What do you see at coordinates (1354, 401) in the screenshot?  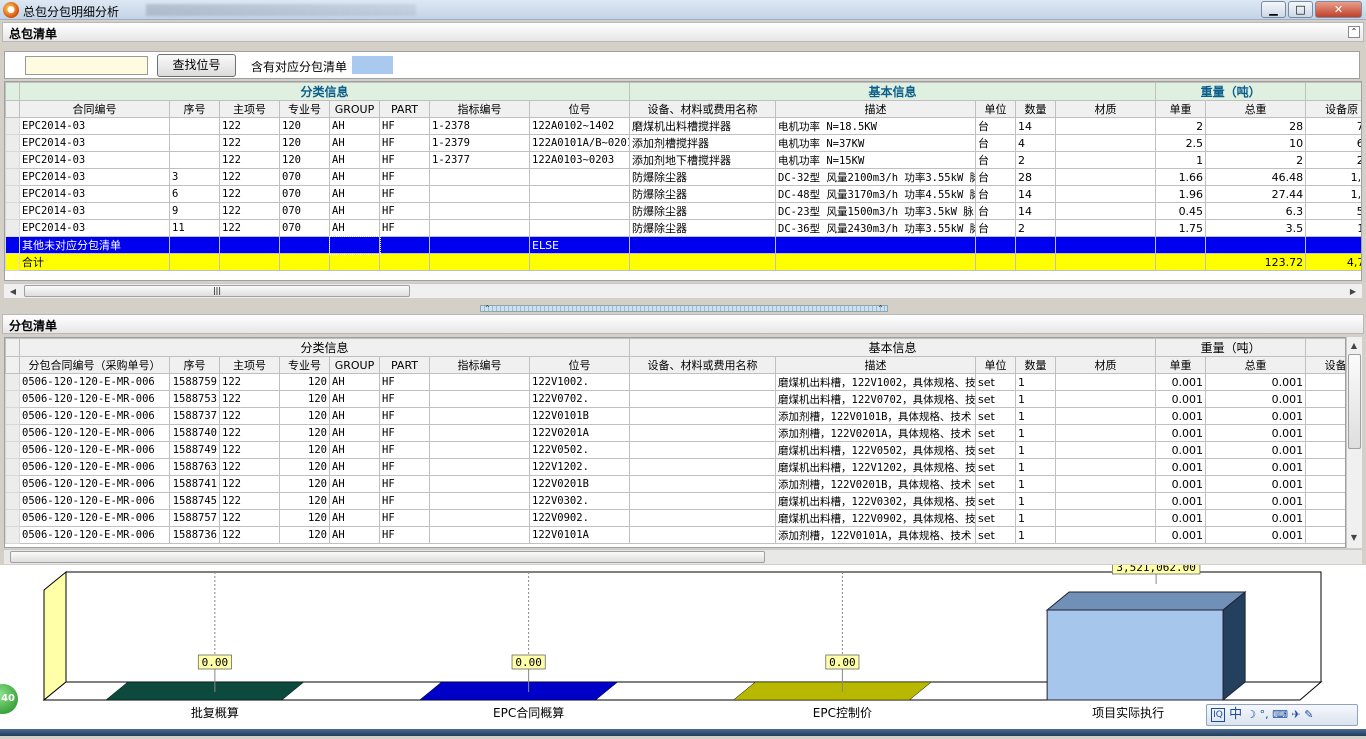 I see `lower-vscroll-thumb` at bounding box center [1354, 401].